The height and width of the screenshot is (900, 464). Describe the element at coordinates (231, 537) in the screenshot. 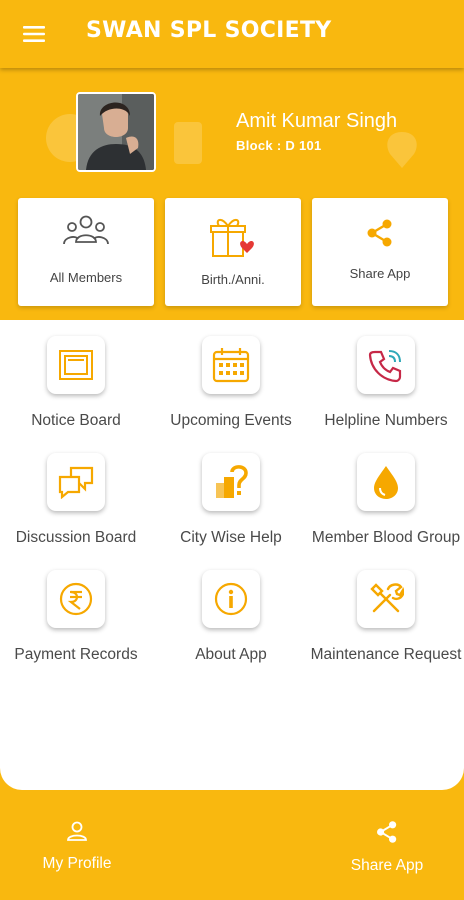

I see `tile-label: City Wise Help` at that location.